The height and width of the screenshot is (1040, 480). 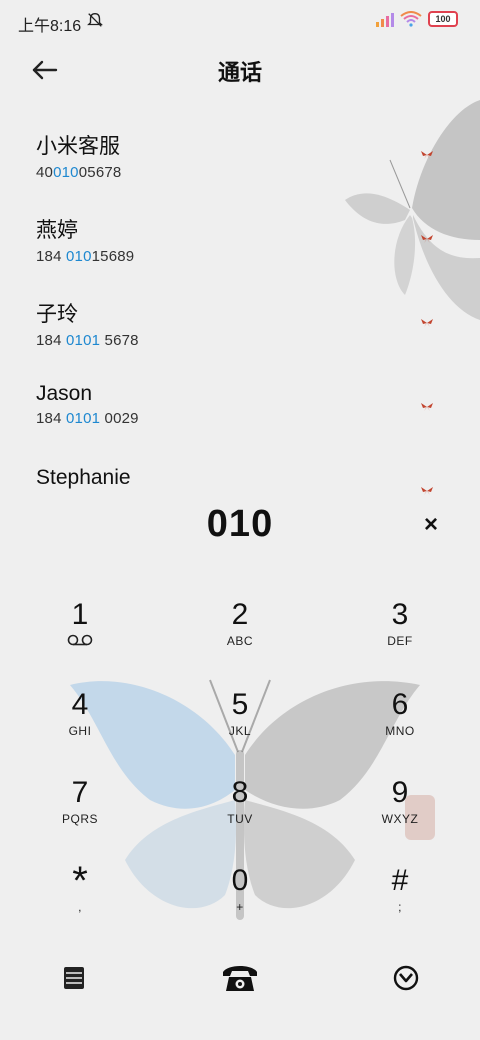 I want to click on page-title: 通话, so click(x=239, y=72).